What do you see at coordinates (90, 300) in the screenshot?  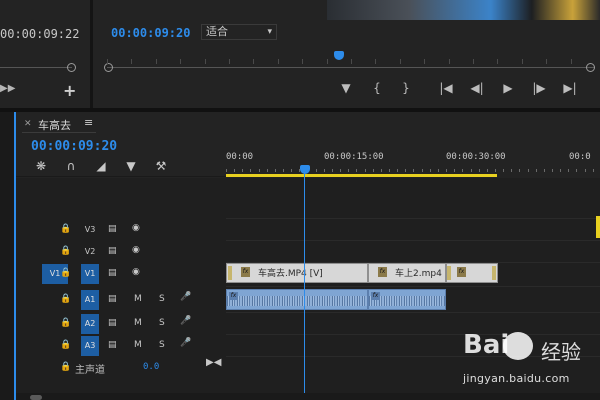 I see `track-name: A1` at bounding box center [90, 300].